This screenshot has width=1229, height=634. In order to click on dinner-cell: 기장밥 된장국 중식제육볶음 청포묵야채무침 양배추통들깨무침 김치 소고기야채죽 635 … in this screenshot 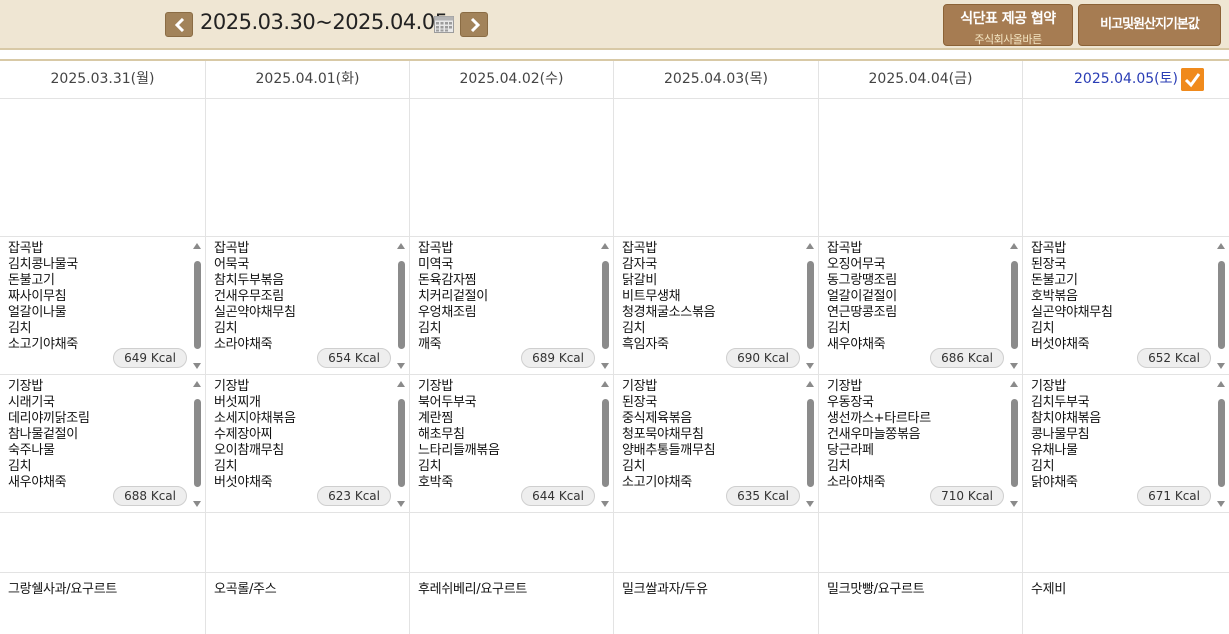, I will do `click(716, 444)`.